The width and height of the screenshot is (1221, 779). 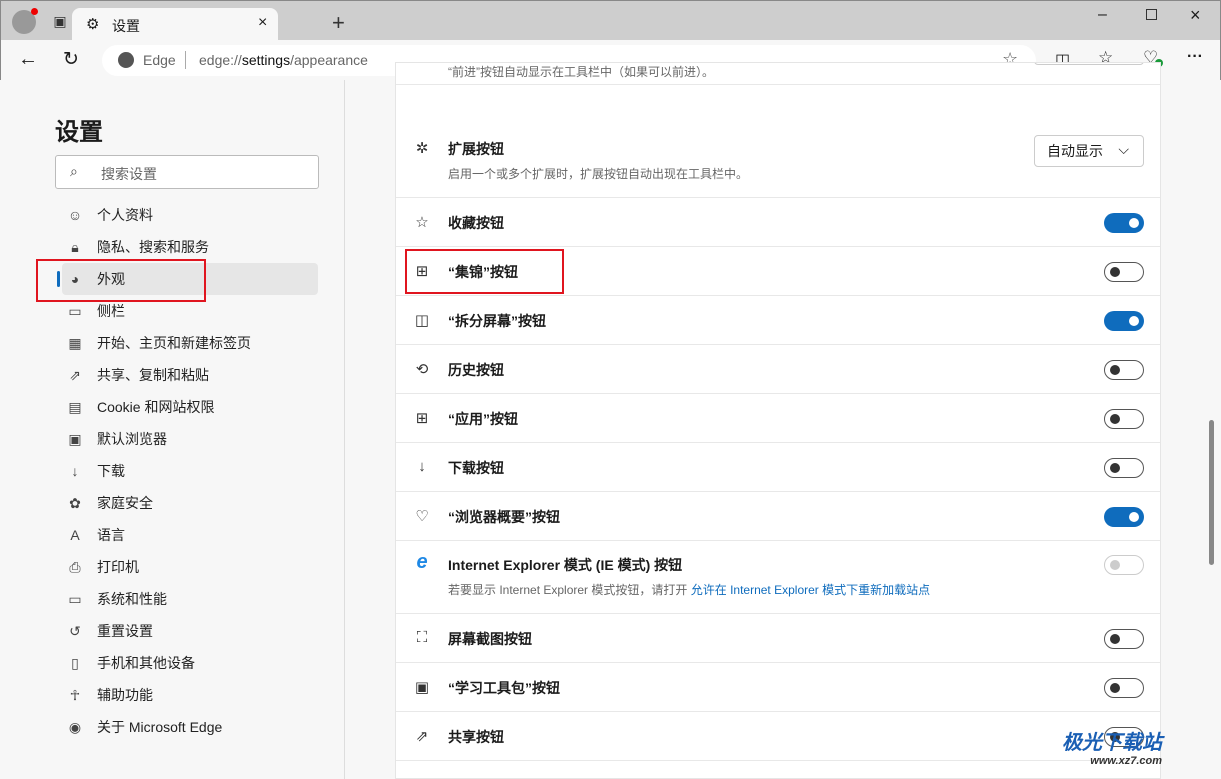 What do you see at coordinates (75, 374) in the screenshot?
I see `share-icon: ⇗` at bounding box center [75, 374].